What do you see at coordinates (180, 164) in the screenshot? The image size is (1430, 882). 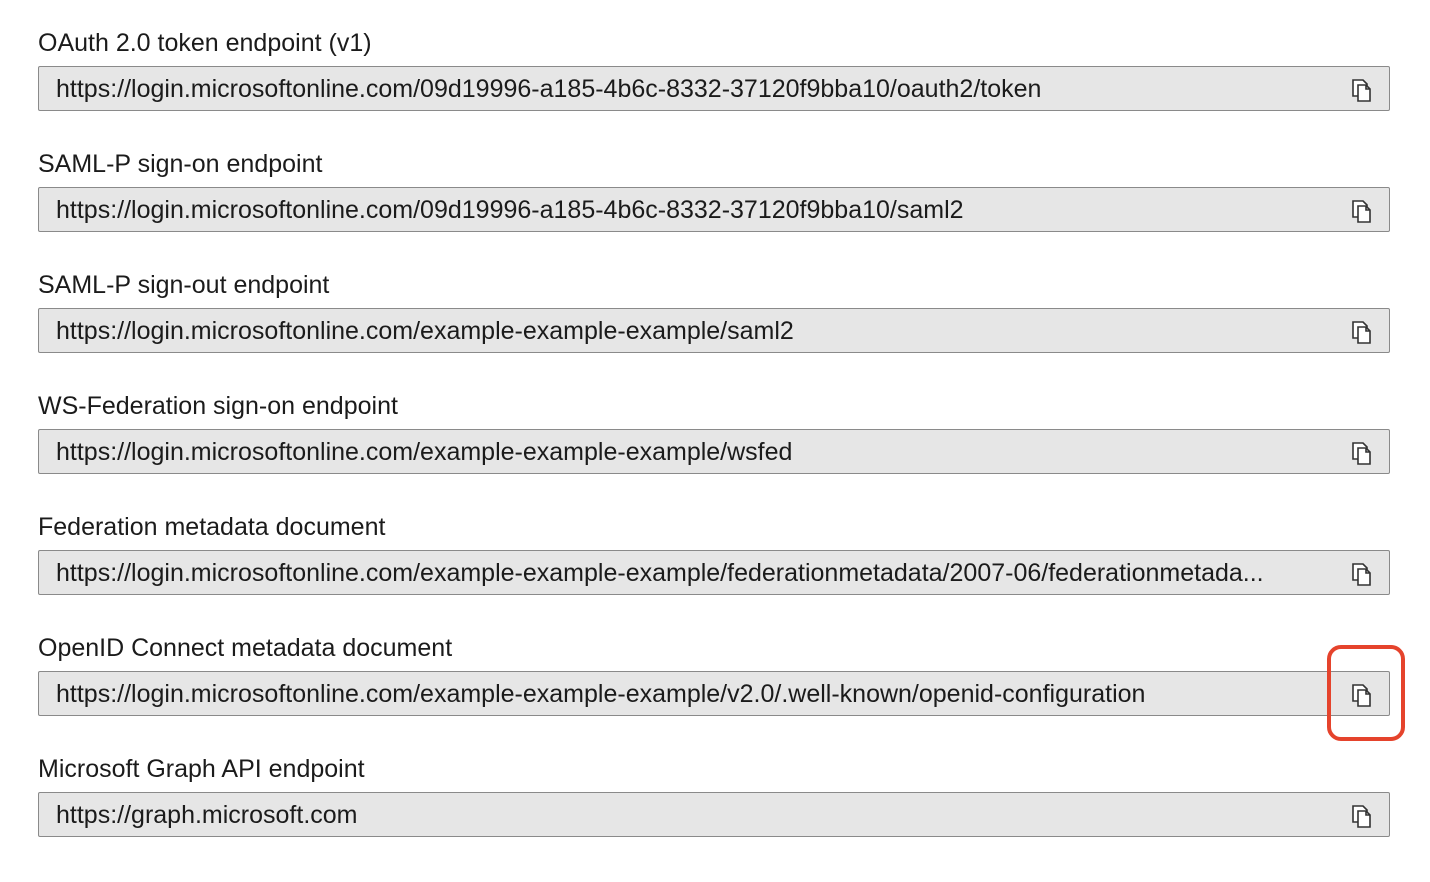 I see `field-label: SAML-P sign-on endpoint` at bounding box center [180, 164].